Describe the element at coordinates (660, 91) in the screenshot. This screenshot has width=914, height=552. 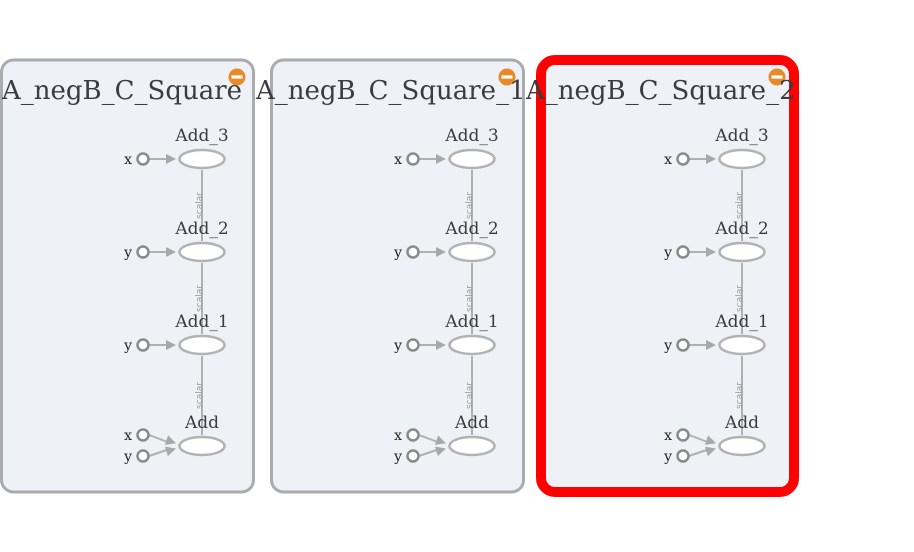
I see `panel-title: A_negB_C_Square_2` at that location.